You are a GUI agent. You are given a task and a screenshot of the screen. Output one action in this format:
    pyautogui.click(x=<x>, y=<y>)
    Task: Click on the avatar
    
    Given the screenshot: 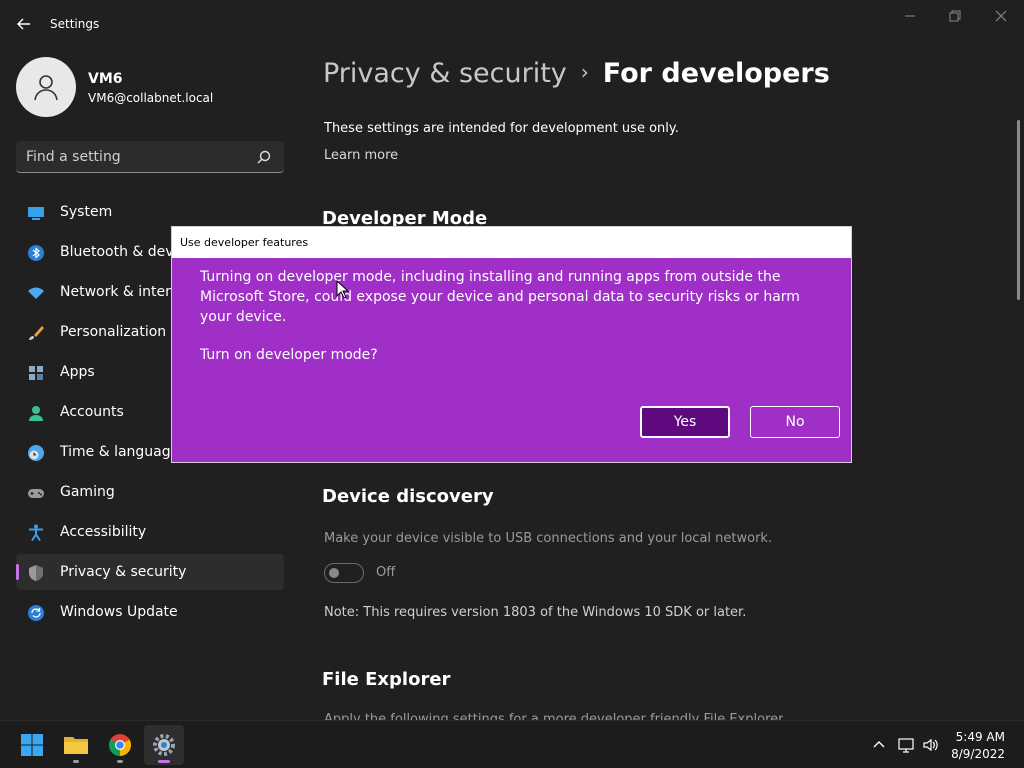 What is the action you would take?
    pyautogui.click(x=46, y=87)
    